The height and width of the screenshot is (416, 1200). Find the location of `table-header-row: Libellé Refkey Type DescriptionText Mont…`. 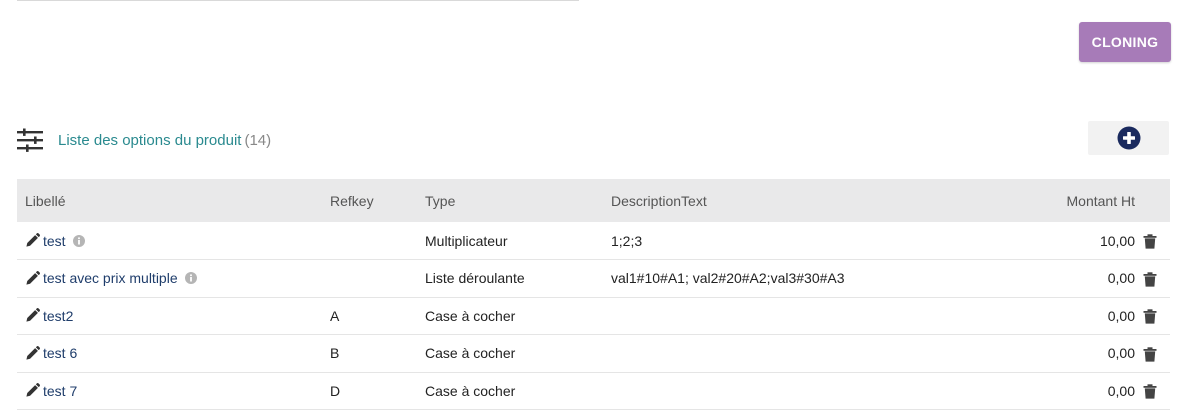

table-header-row: Libellé Refkey Type DescriptionText Mont… is located at coordinates (593, 200).